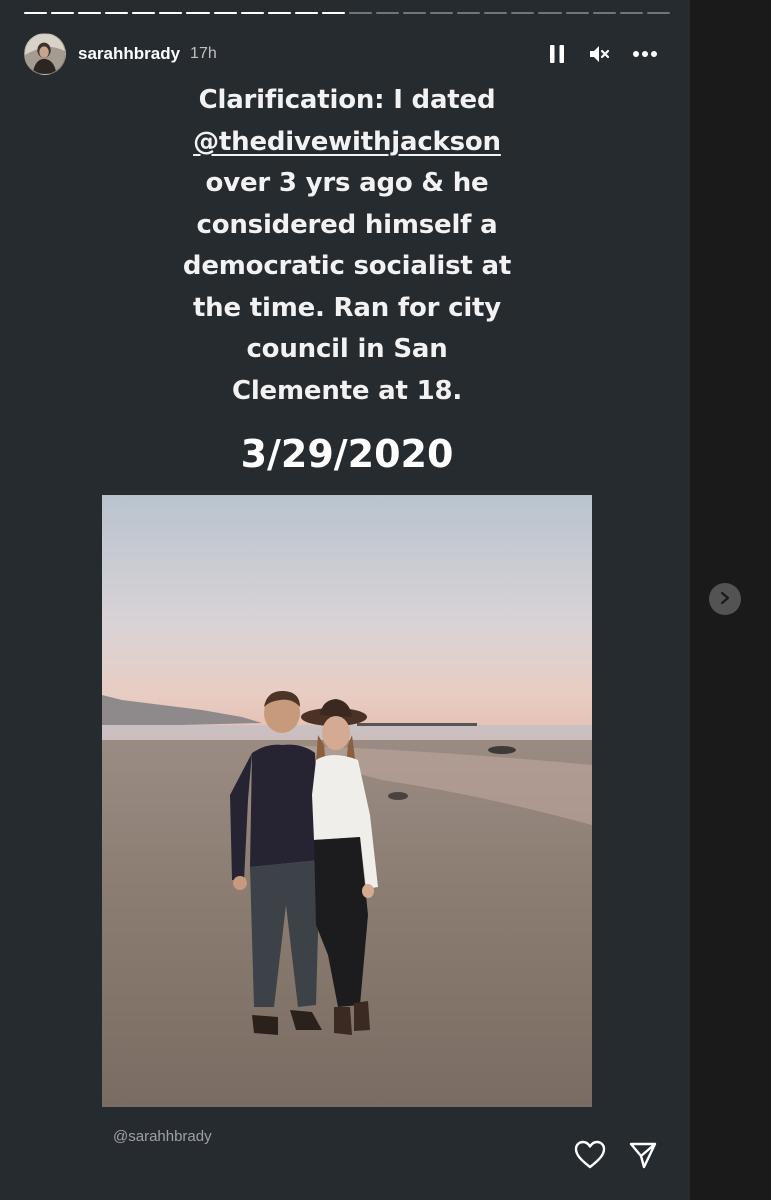  I want to click on story-header: sarahhbrady 17h, so click(347, 54).